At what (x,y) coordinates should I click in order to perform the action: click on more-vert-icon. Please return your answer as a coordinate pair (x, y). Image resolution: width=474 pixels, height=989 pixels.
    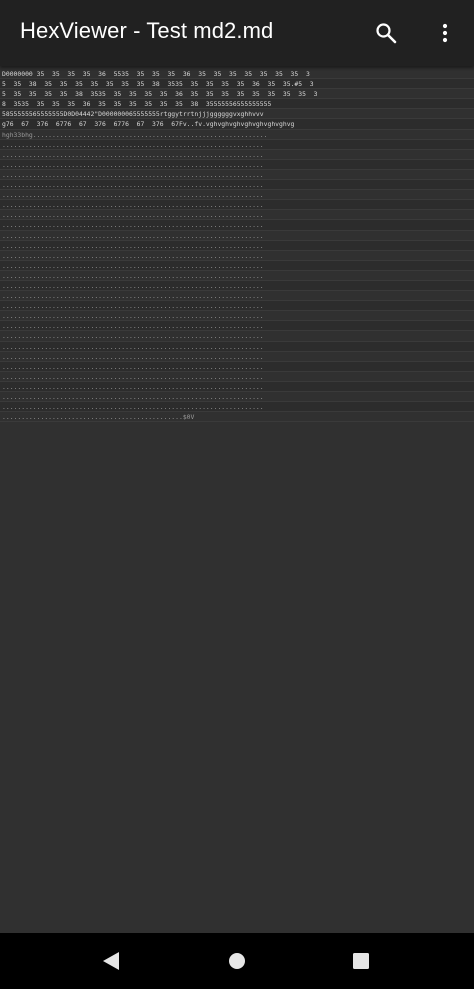
    Looking at the image, I should click on (445, 33).